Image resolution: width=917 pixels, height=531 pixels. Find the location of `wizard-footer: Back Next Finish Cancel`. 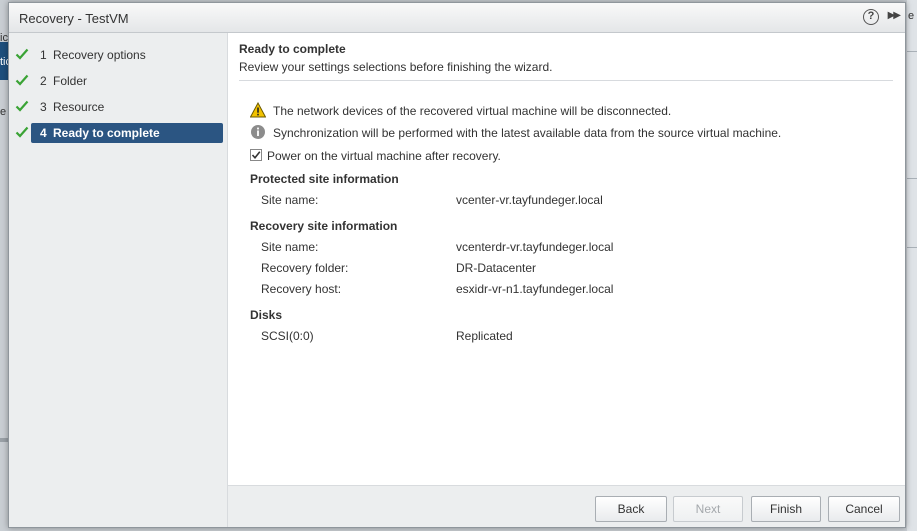

wizard-footer: Back Next Finish Cancel is located at coordinates (566, 506).